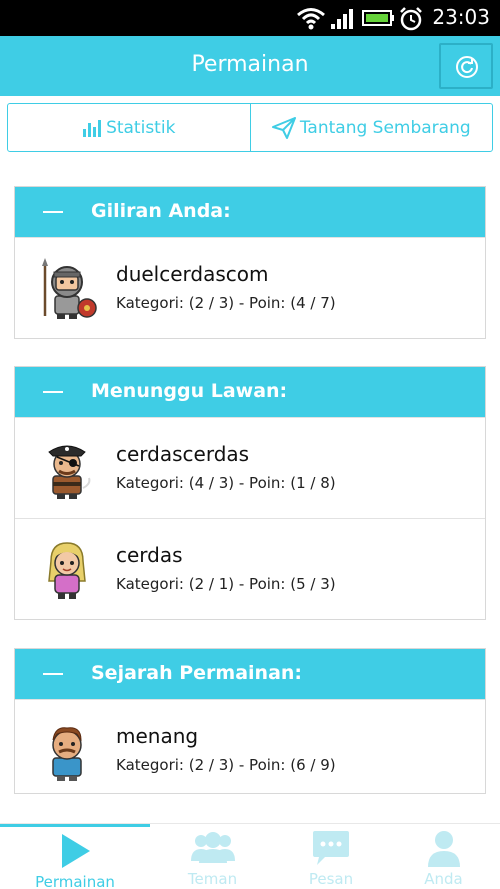 The image size is (500, 889). What do you see at coordinates (443, 849) in the screenshot?
I see `user-icon` at bounding box center [443, 849].